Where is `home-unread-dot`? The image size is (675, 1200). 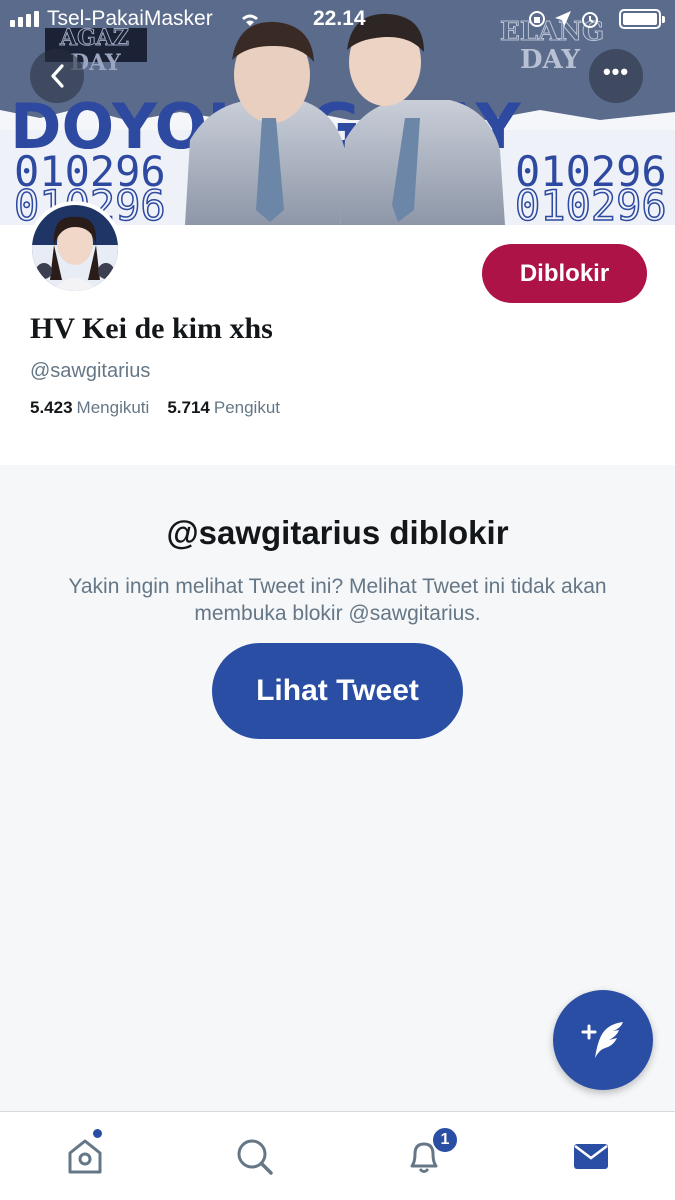
home-unread-dot is located at coordinates (97, 1133).